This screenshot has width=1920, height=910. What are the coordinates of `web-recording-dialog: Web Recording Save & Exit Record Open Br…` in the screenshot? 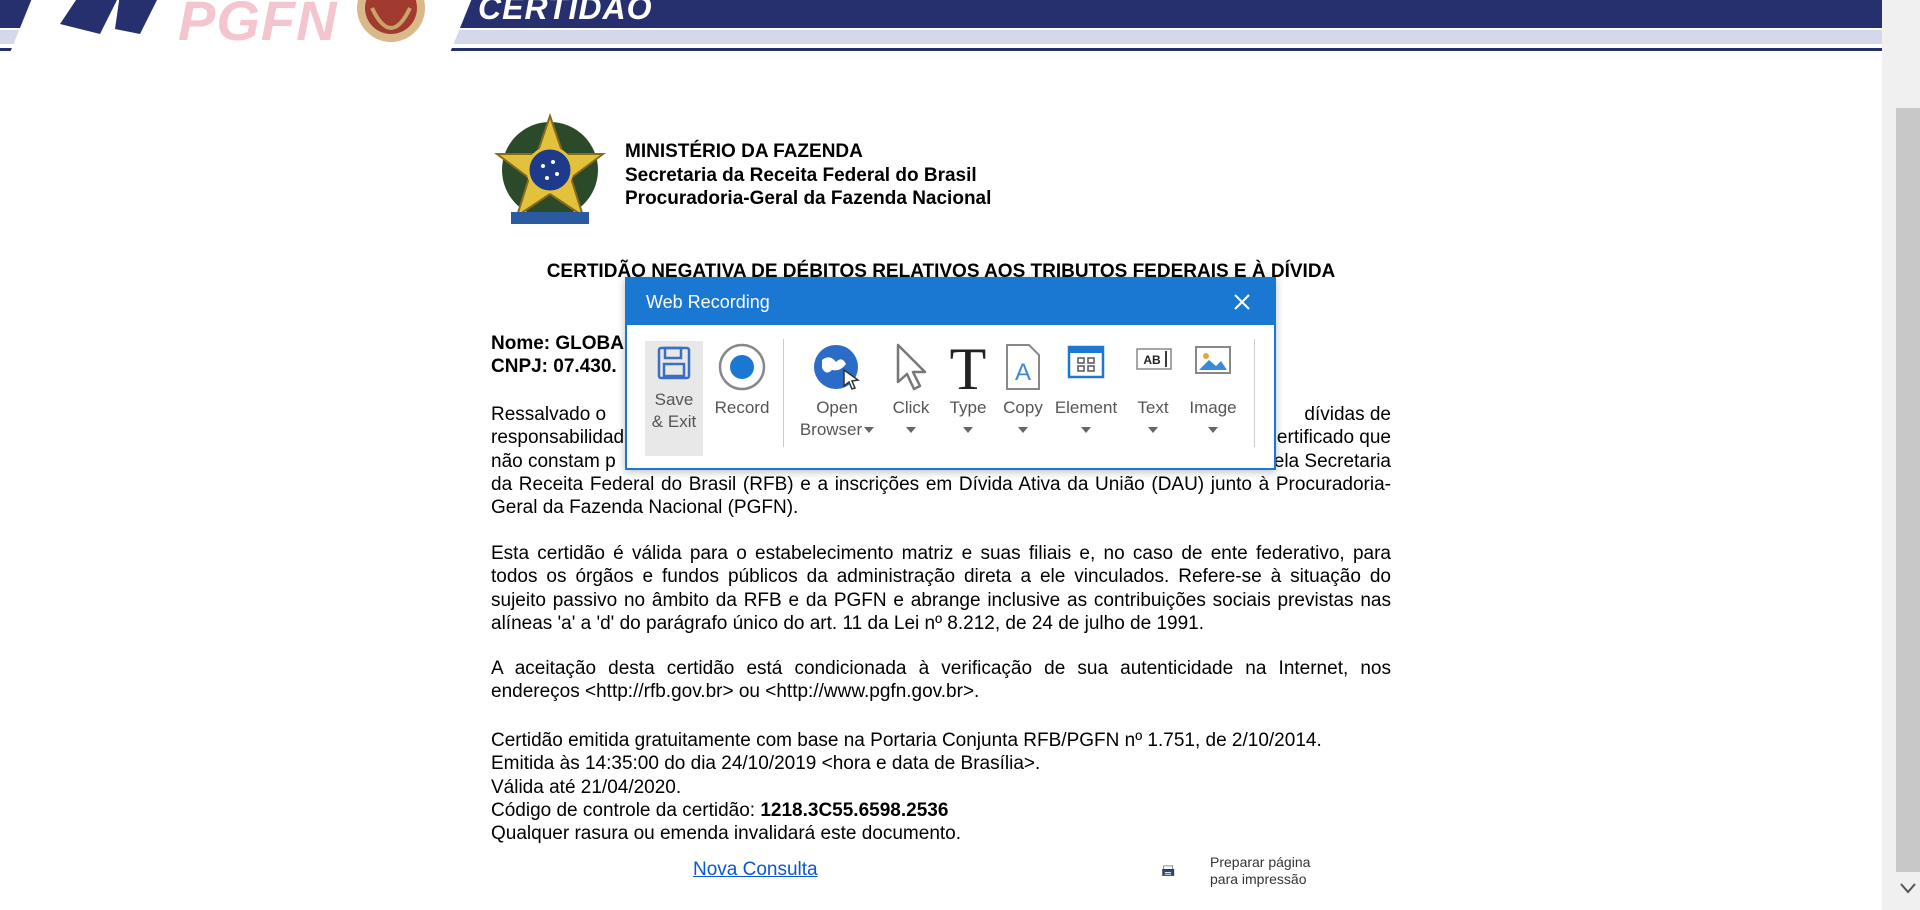 It's located at (950, 373).